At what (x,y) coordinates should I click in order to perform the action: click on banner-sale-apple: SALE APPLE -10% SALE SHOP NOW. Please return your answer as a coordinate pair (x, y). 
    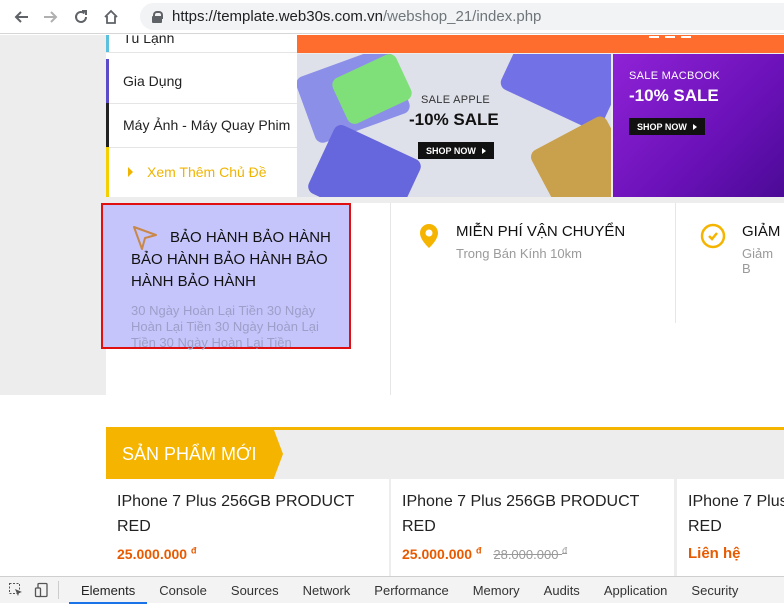
    Looking at the image, I should click on (454, 125).